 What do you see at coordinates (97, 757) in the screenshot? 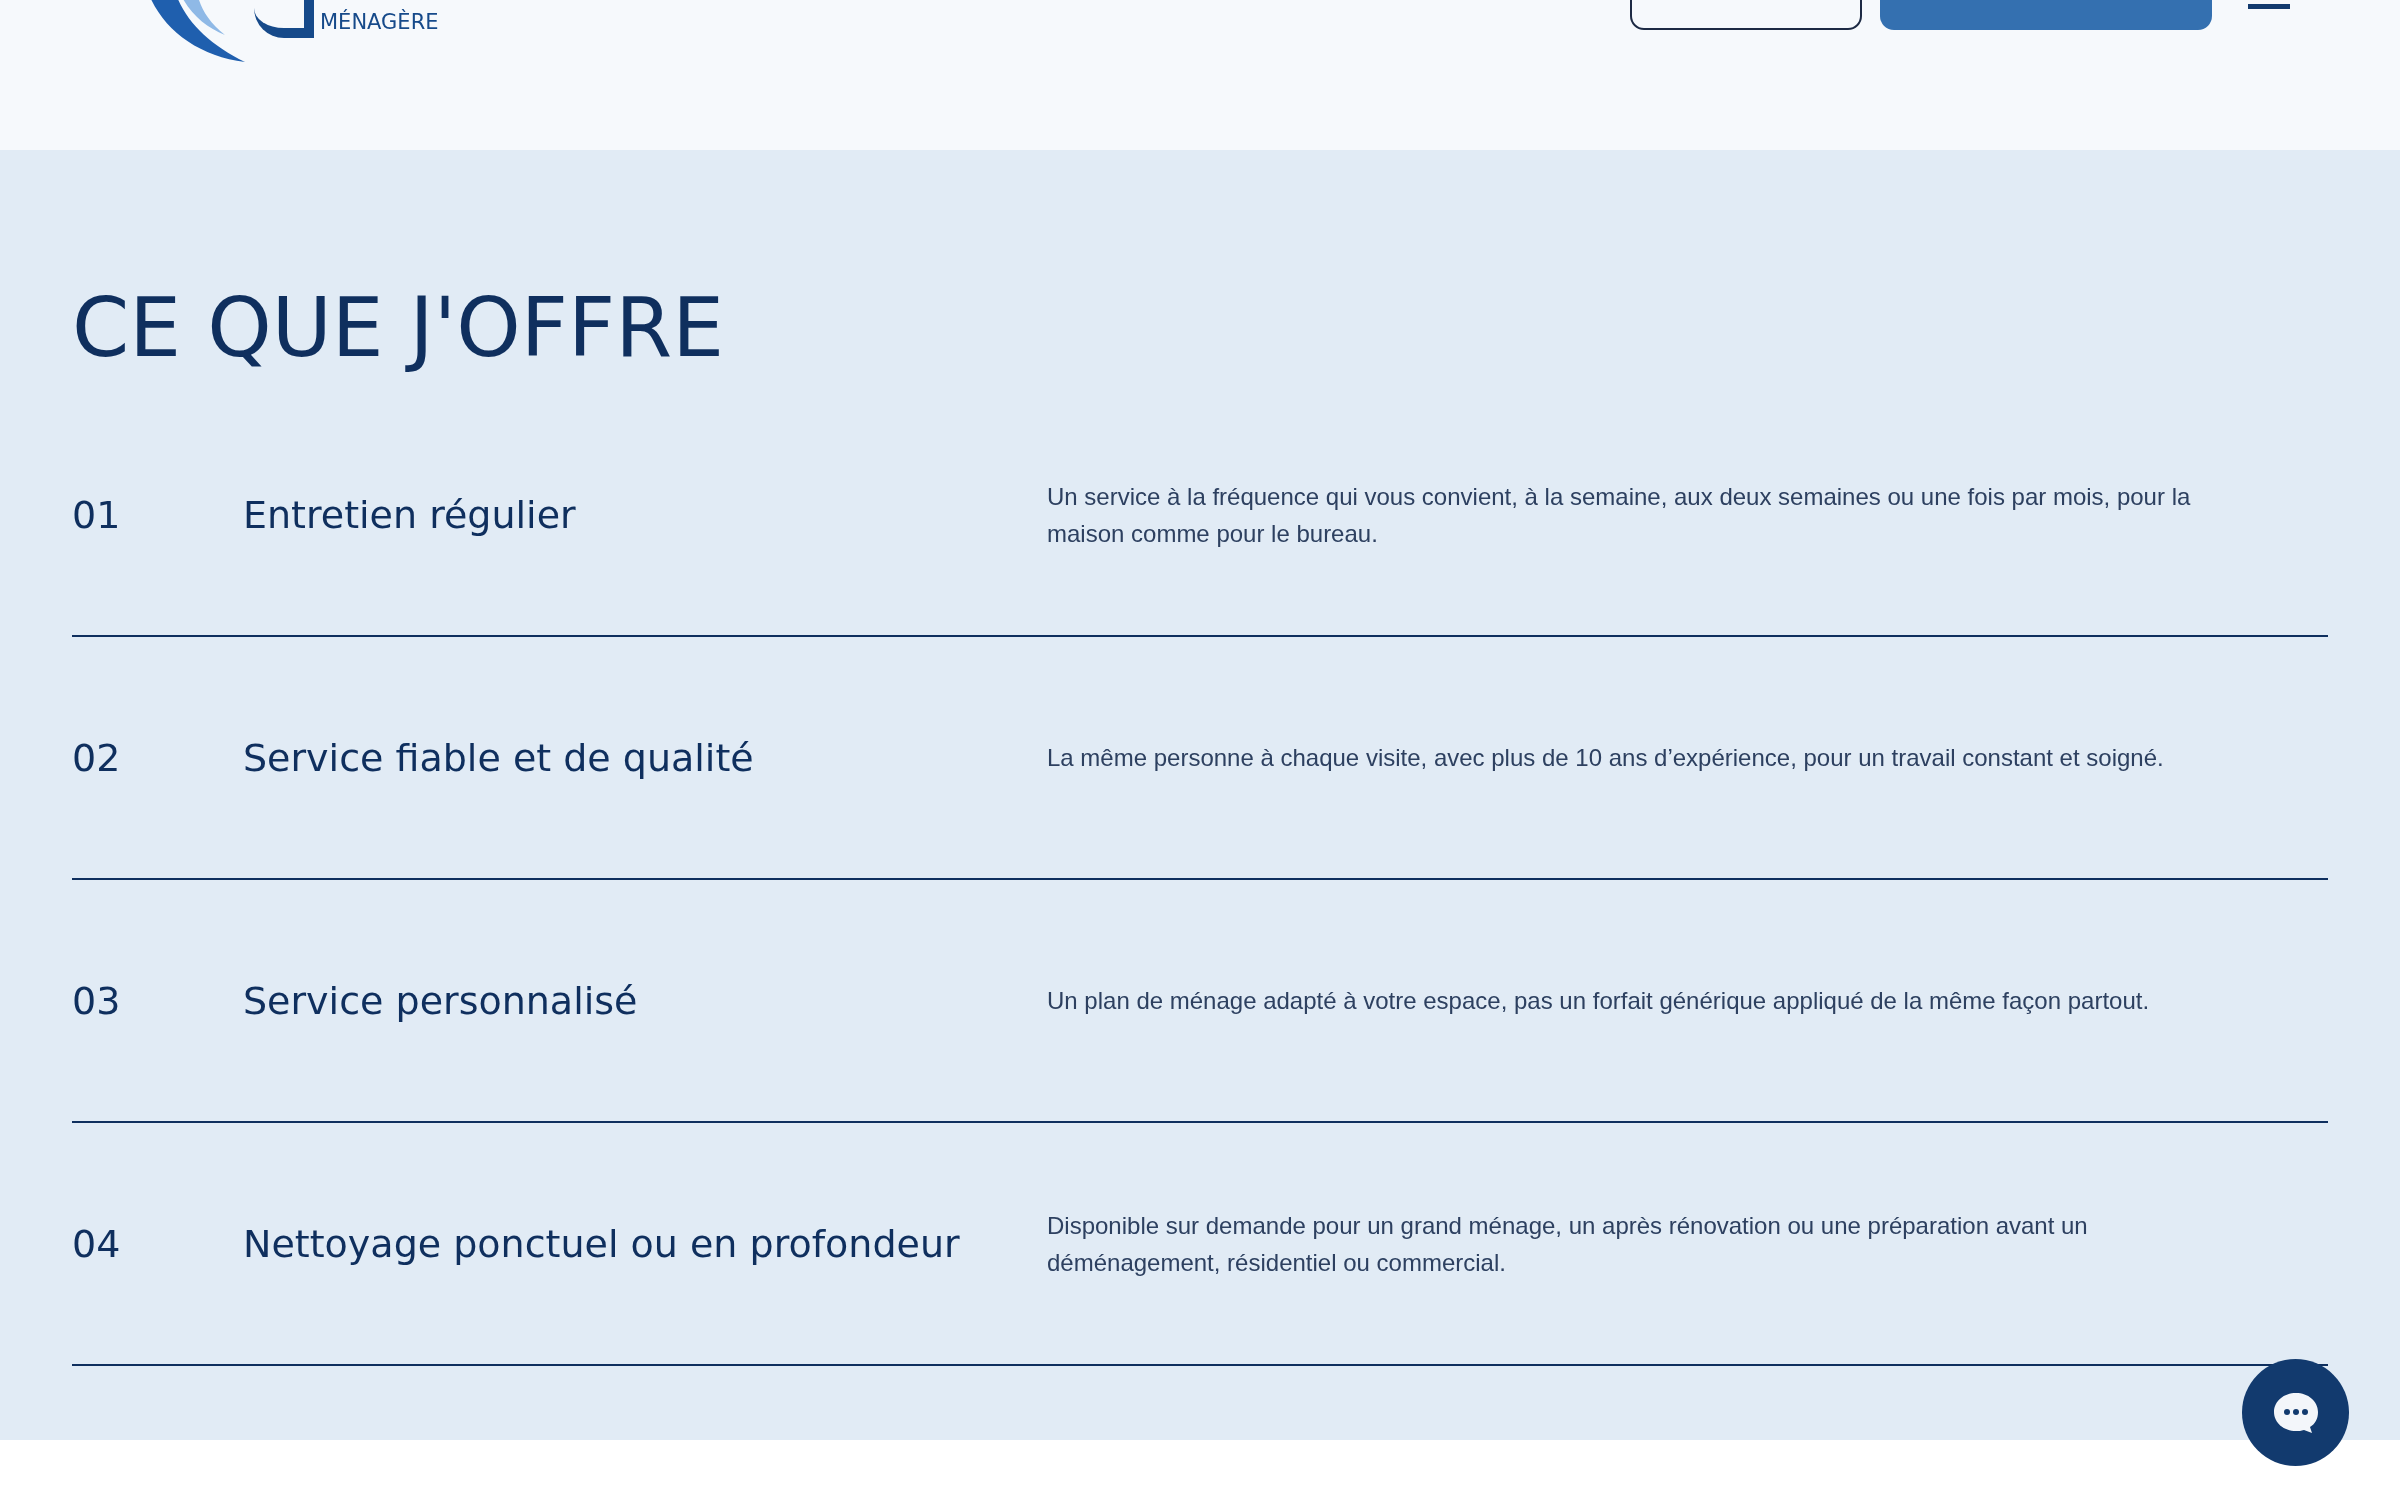
I see `service-number: 02` at bounding box center [97, 757].